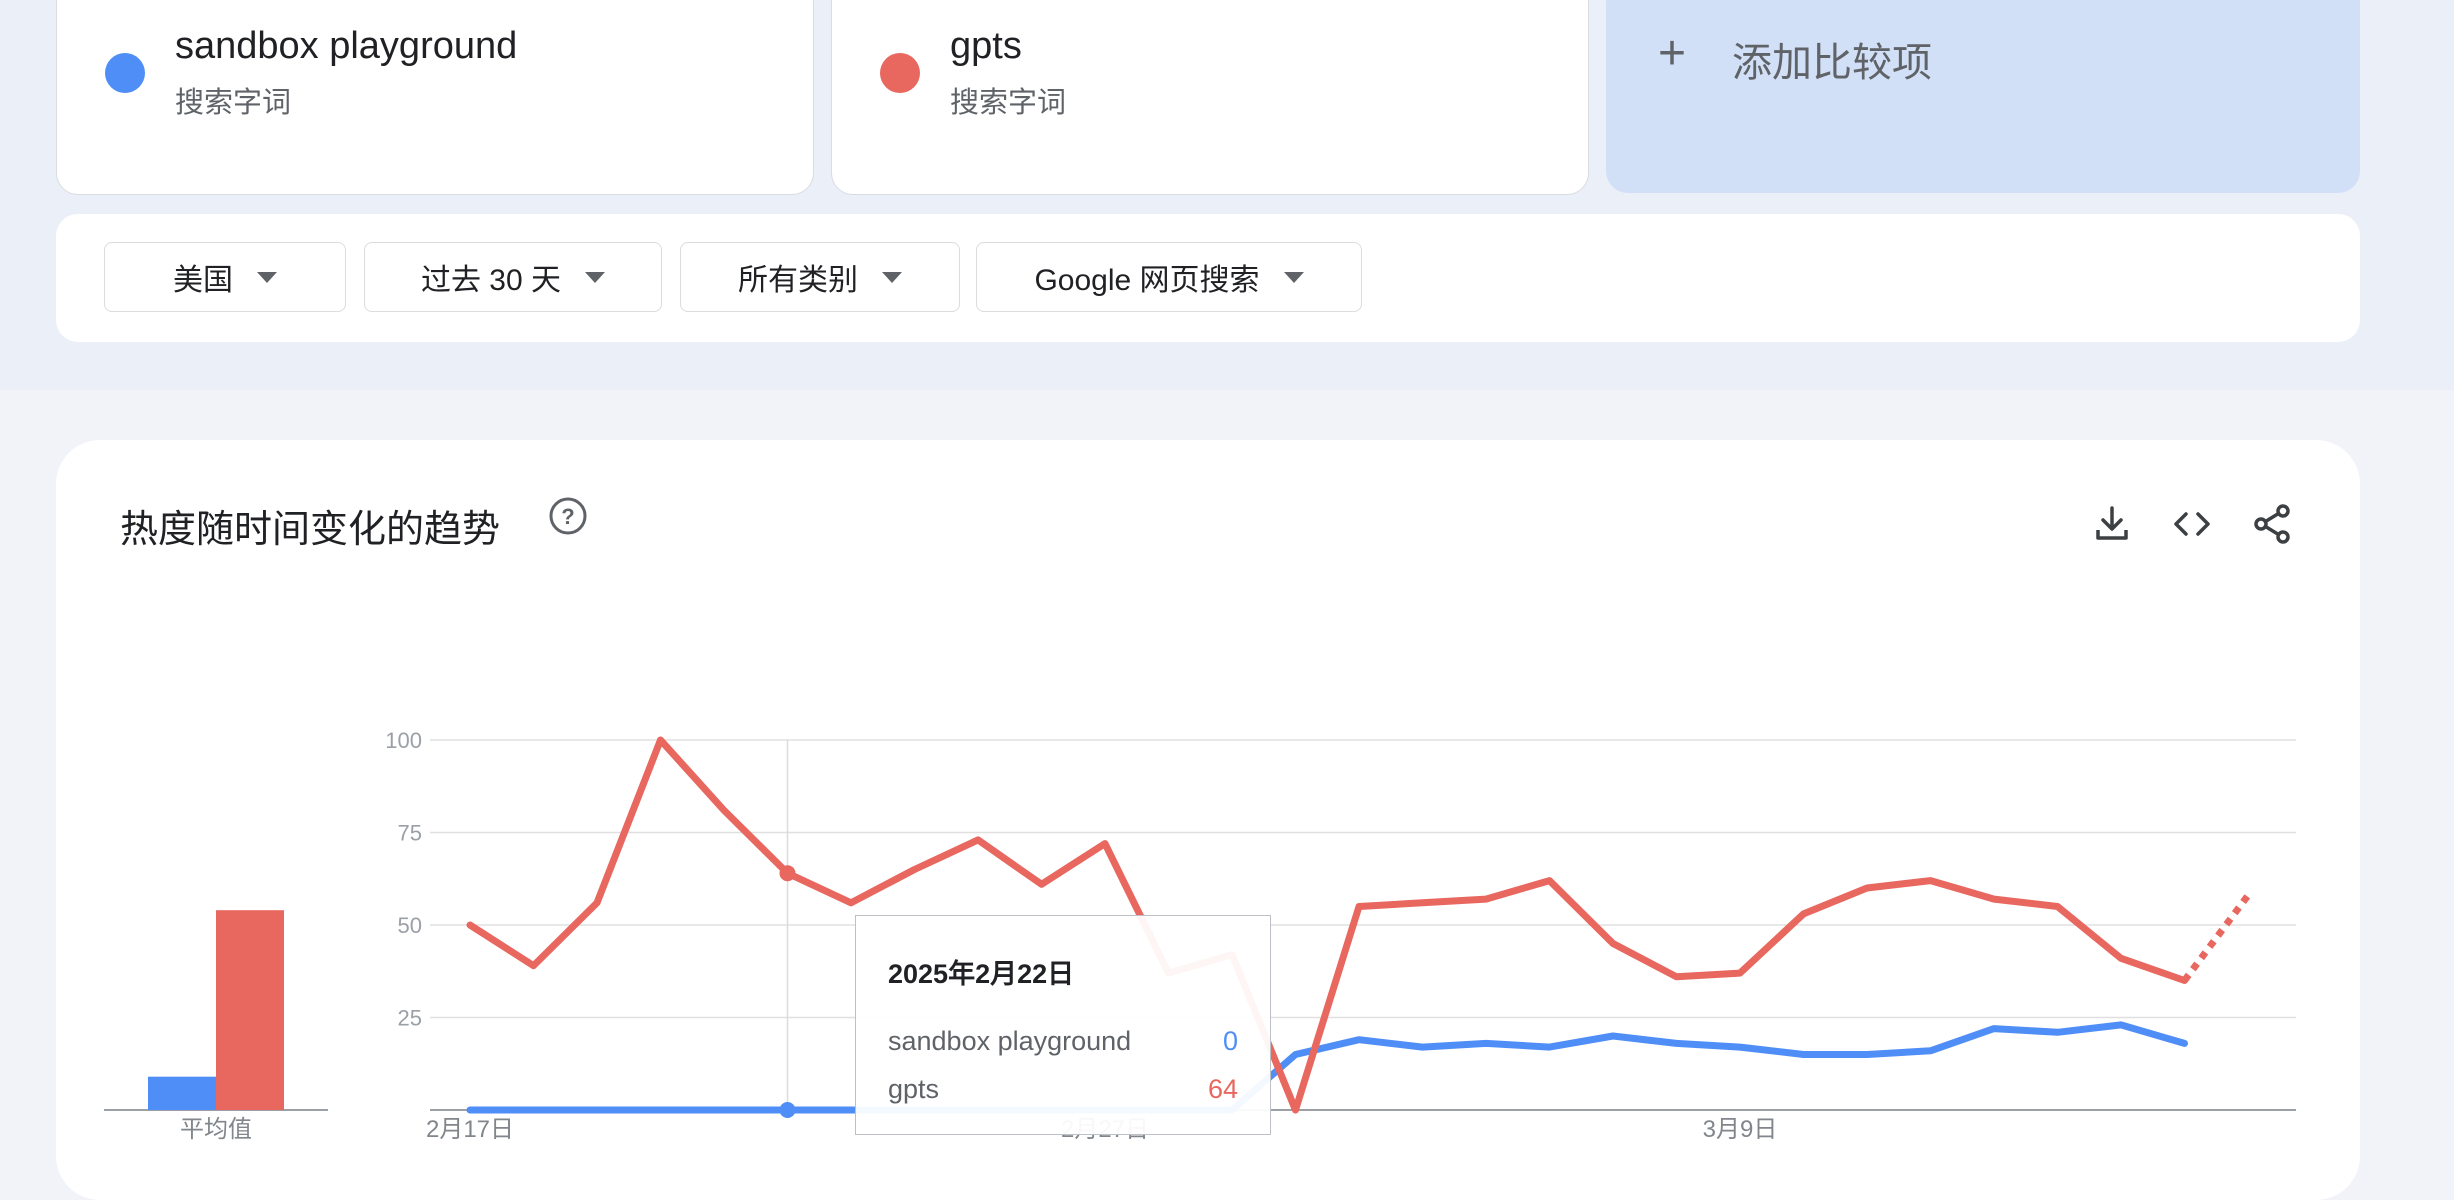  Describe the element at coordinates (1230, 1041) in the screenshot. I see `tooltip-term-value: 0` at that location.